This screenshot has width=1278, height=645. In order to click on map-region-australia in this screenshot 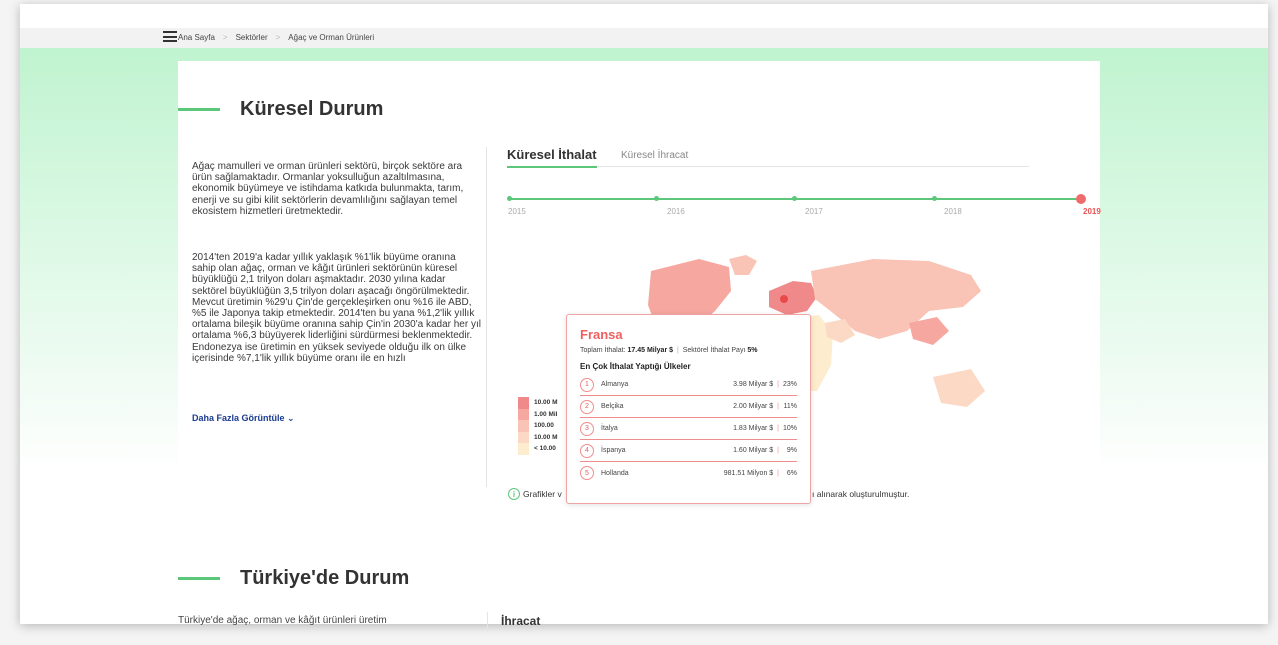, I will do `click(959, 388)`.